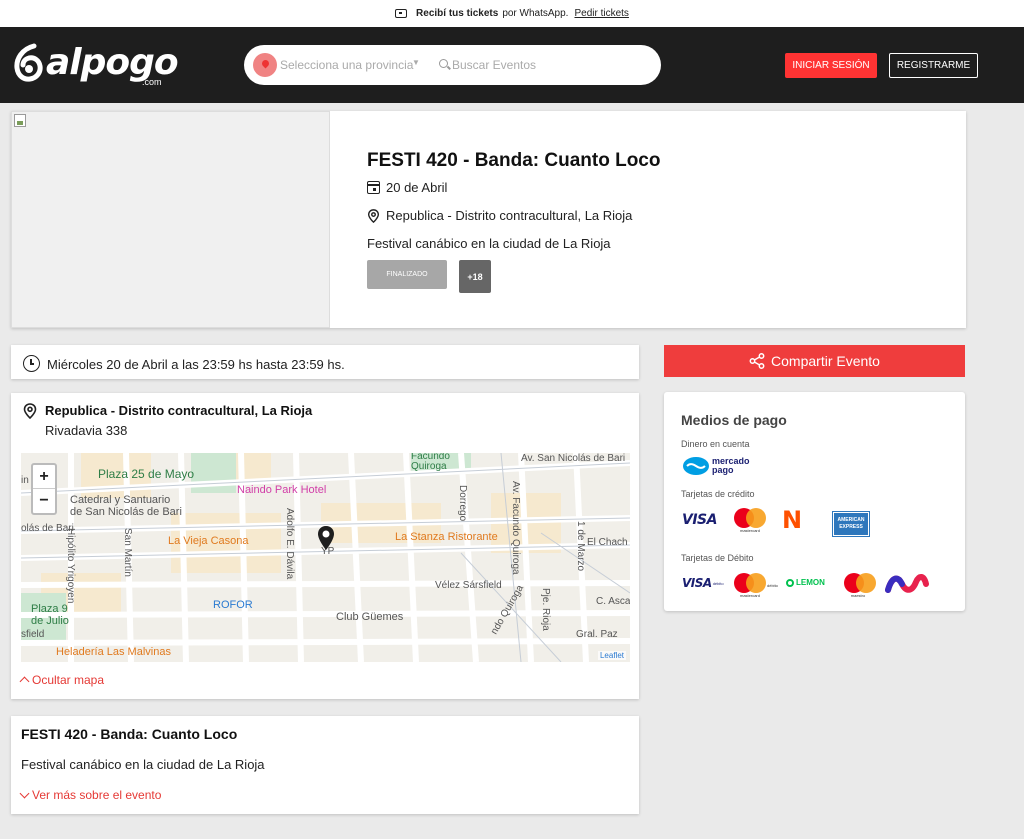 The height and width of the screenshot is (839, 1024). Describe the element at coordinates (44, 477) in the screenshot. I see `map-zoom-in-button: +` at that location.